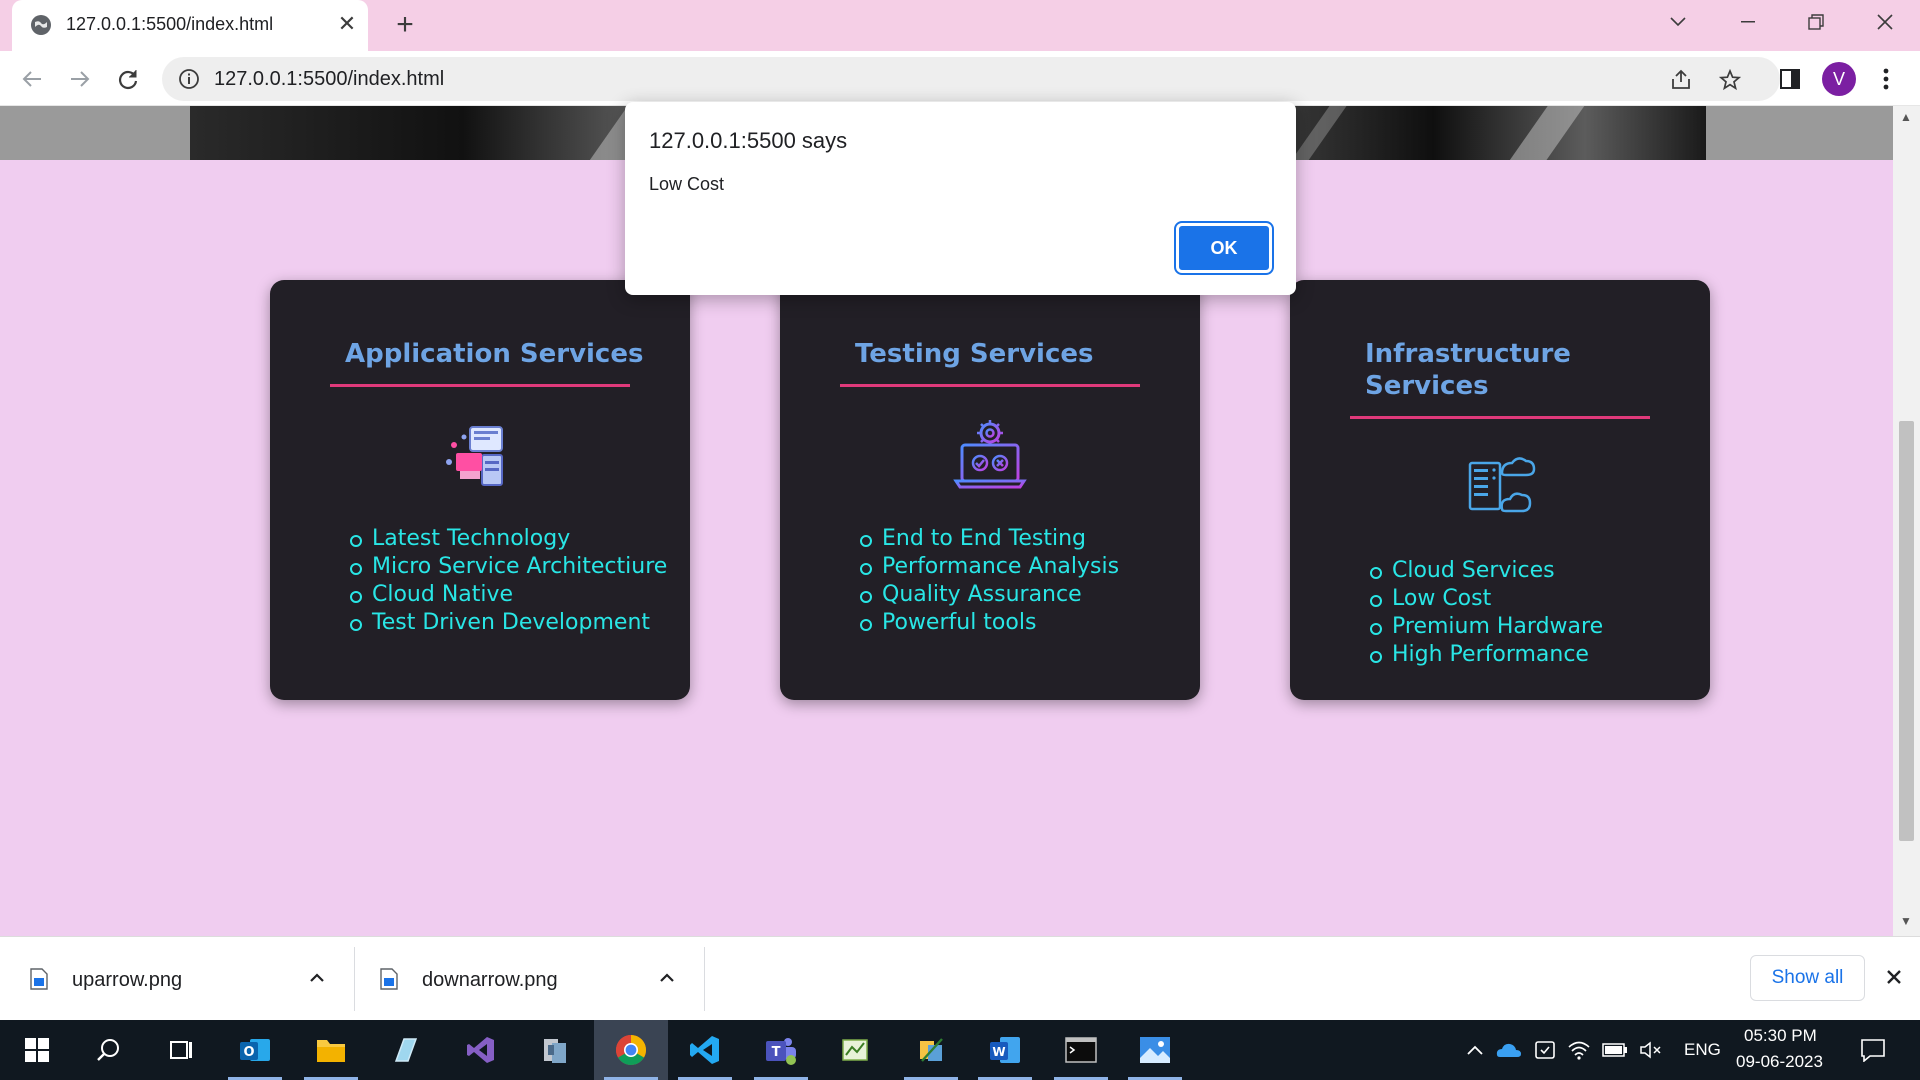 This screenshot has height=1080, width=1920. Describe the element at coordinates (508, 623) in the screenshot. I see `list-item: Test Driven Development` at that location.